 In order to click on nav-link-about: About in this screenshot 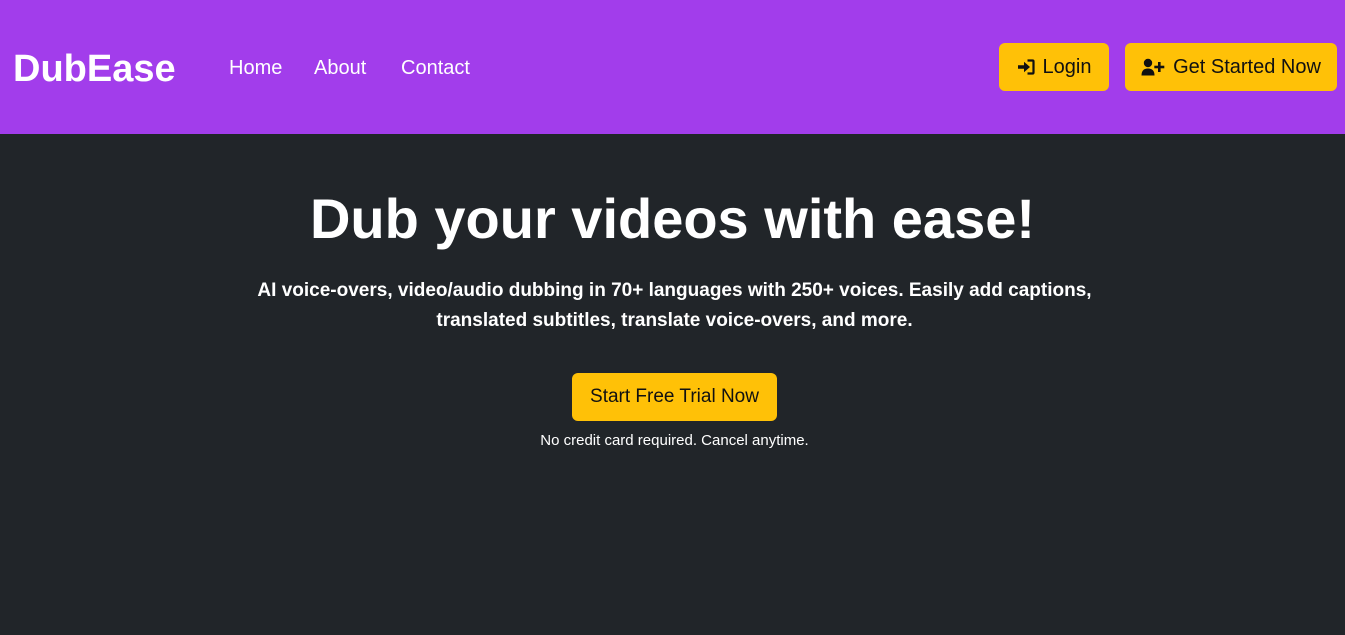, I will do `click(340, 68)`.